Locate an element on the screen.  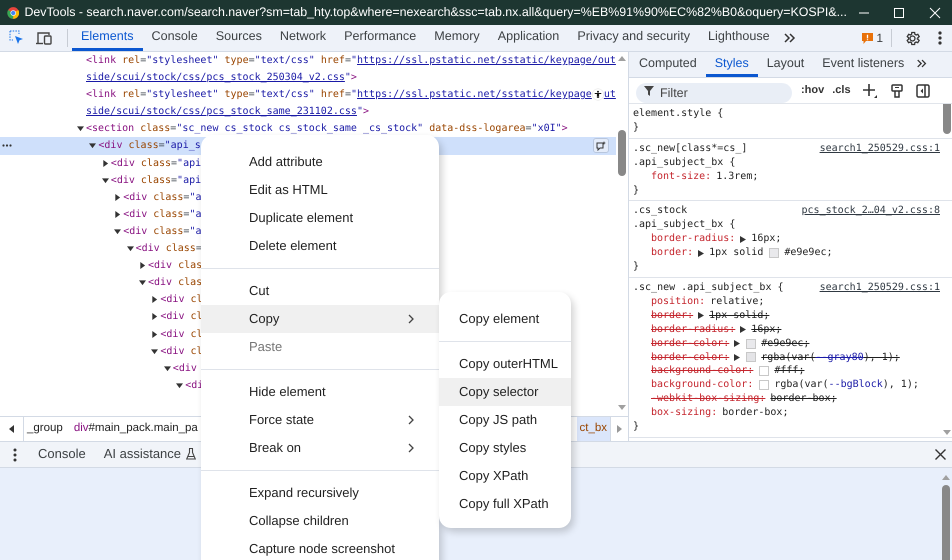
hover-state-toggle: :hov is located at coordinates (812, 90).